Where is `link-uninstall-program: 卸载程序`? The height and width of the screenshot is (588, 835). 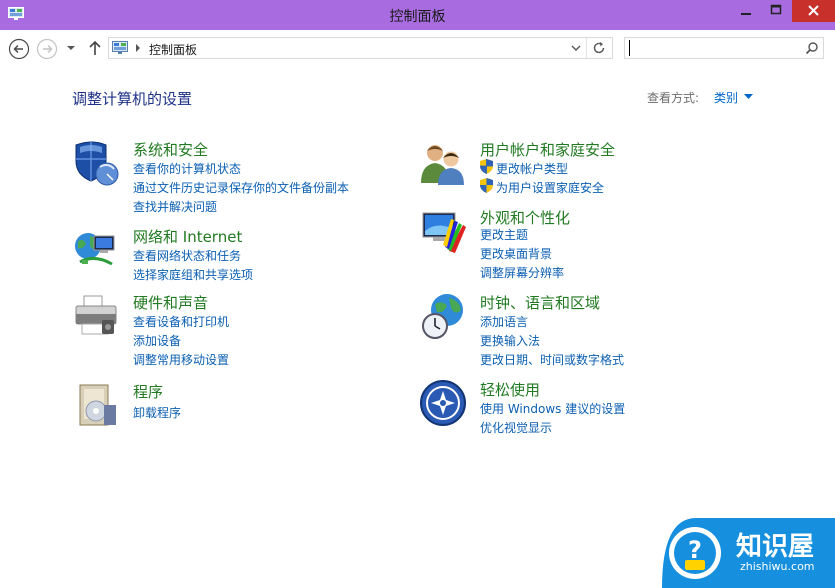
link-uninstall-program: 卸载程序 is located at coordinates (157, 412).